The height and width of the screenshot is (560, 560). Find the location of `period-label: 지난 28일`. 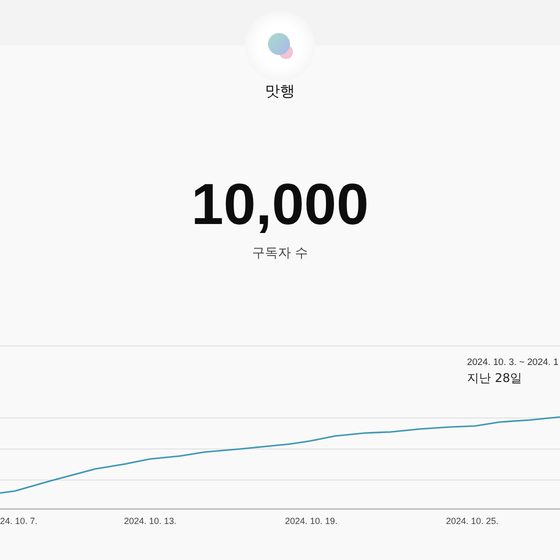

period-label: 지난 28일 is located at coordinates (494, 378).